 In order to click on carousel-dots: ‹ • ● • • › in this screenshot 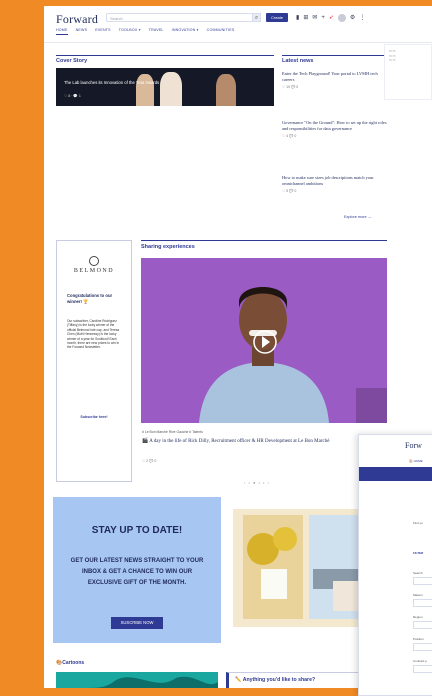, I will do `click(257, 482)`.